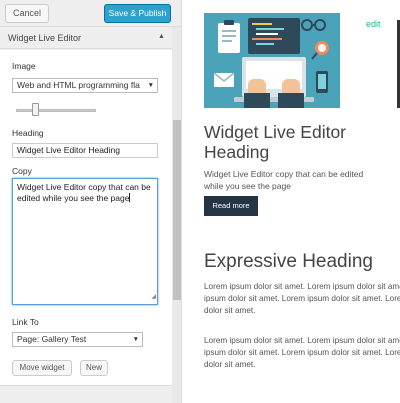 The width and height of the screenshot is (400, 403). What do you see at coordinates (22, 171) in the screenshot?
I see `copy-label: Copy` at bounding box center [22, 171].